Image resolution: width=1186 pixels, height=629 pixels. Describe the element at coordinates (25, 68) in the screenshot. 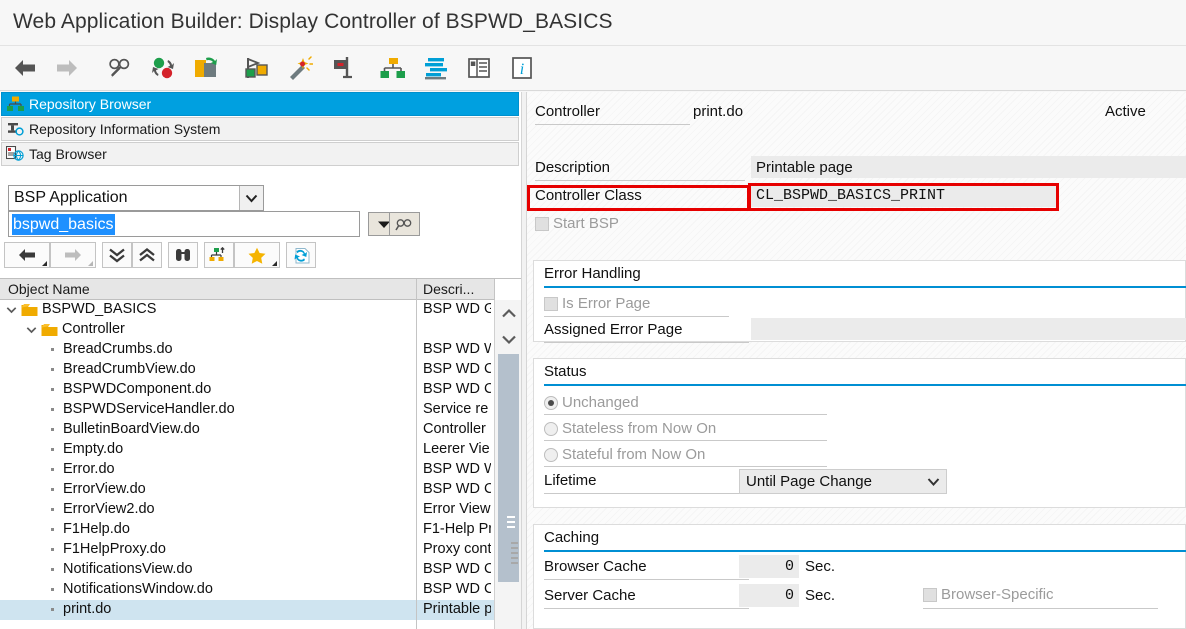

I see `back-arrow-icon` at that location.